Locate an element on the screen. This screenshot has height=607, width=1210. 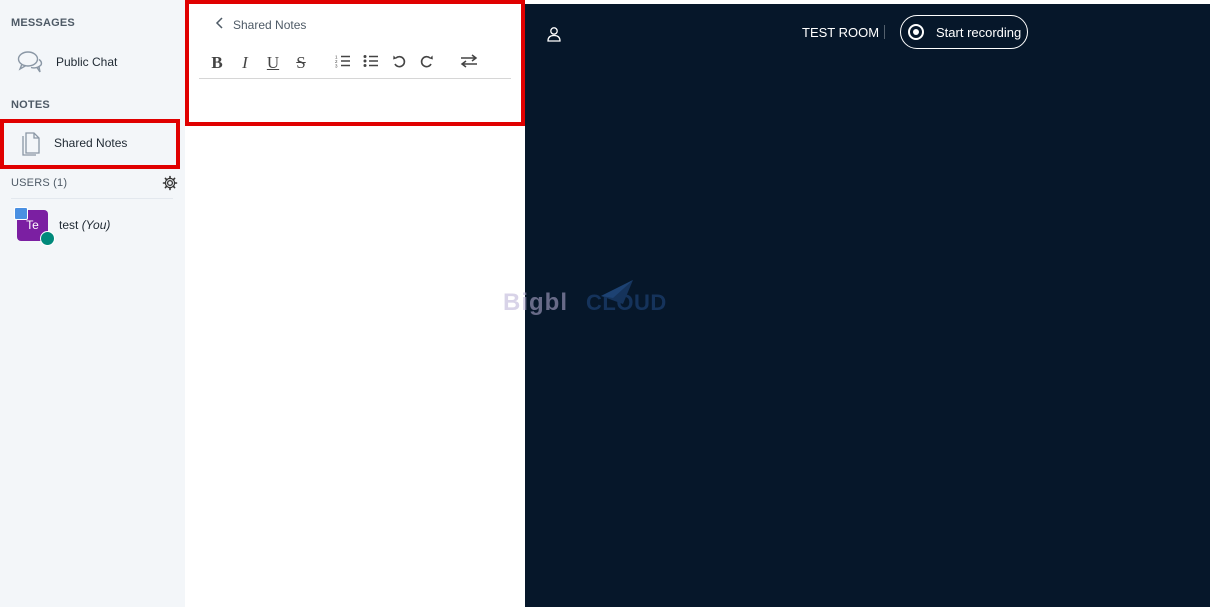
sidebar-item-shared-notes: Shared Notes is located at coordinates (89, 143).